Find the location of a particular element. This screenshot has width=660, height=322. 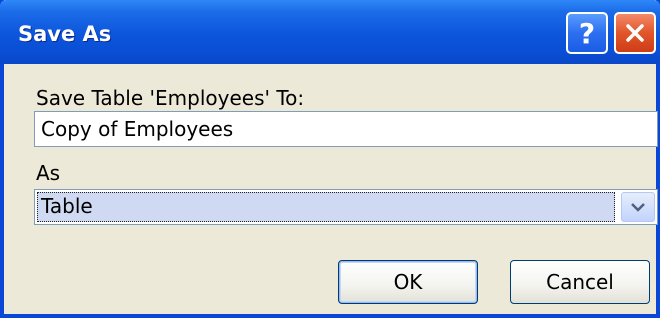

as-dropdown: Table is located at coordinates (346, 207).